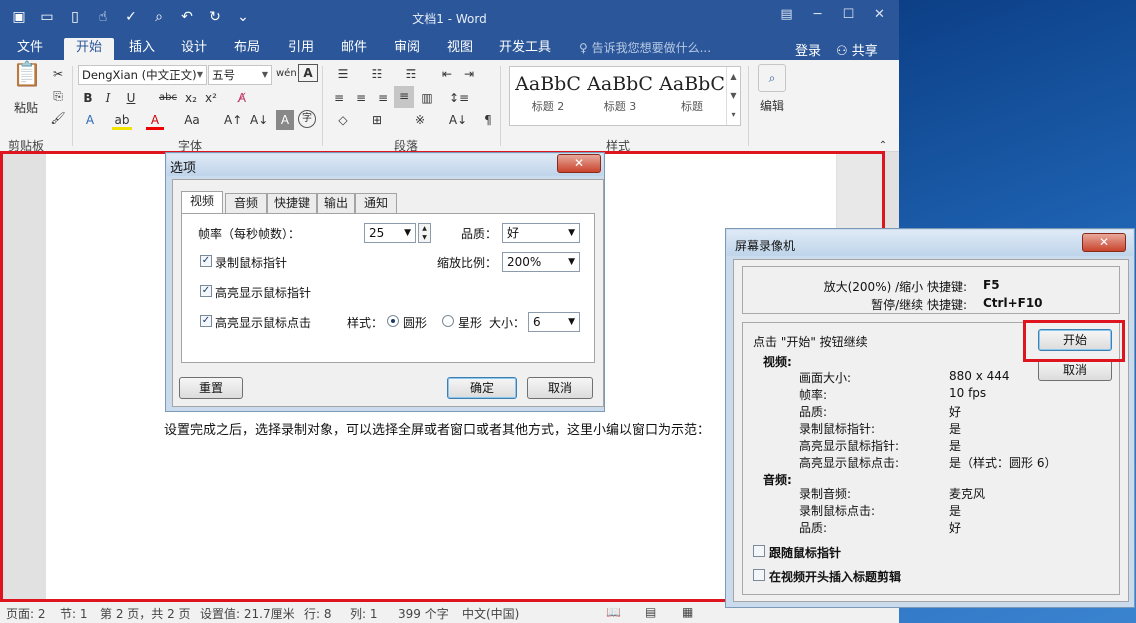 This screenshot has width=1136, height=623. What do you see at coordinates (420, 120) in the screenshot?
I see `chinese-layout-icon: ※` at bounding box center [420, 120].